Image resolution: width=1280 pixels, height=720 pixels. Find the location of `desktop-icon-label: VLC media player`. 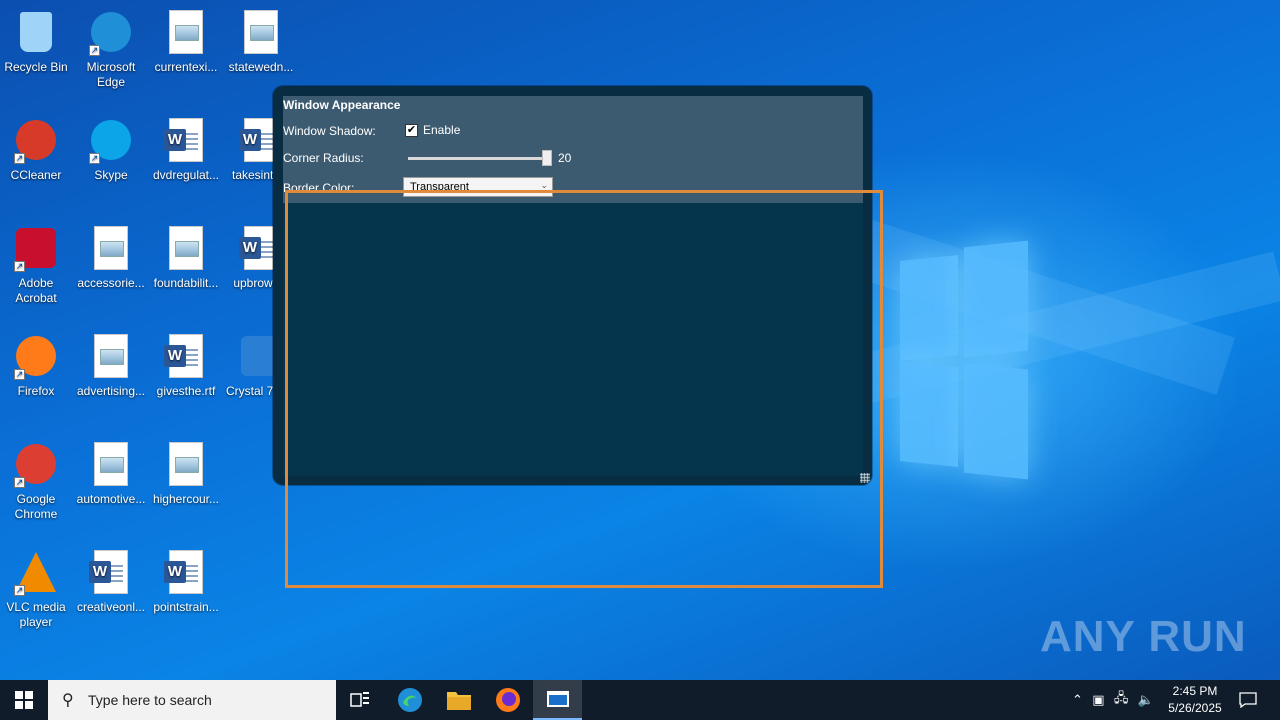

desktop-icon-label: VLC media player is located at coordinates (36, 614).